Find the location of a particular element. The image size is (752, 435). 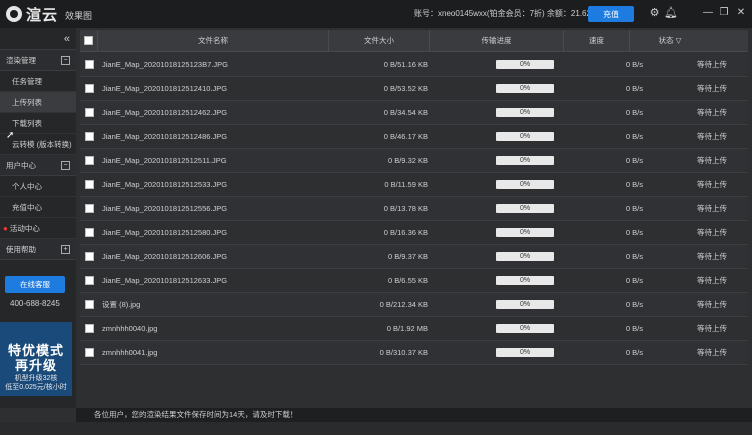

sidebar-item-upload-list: 上传列表 is located at coordinates (38, 102).